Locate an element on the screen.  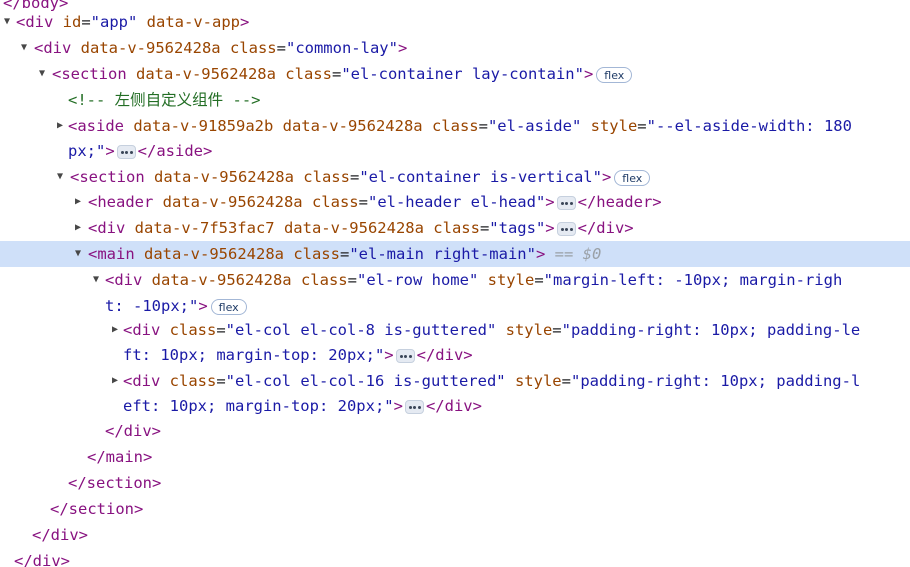
dom-node-line-wrap: ft: 10px; margin-top: 20px;"> </div> is located at coordinates (455, 355).